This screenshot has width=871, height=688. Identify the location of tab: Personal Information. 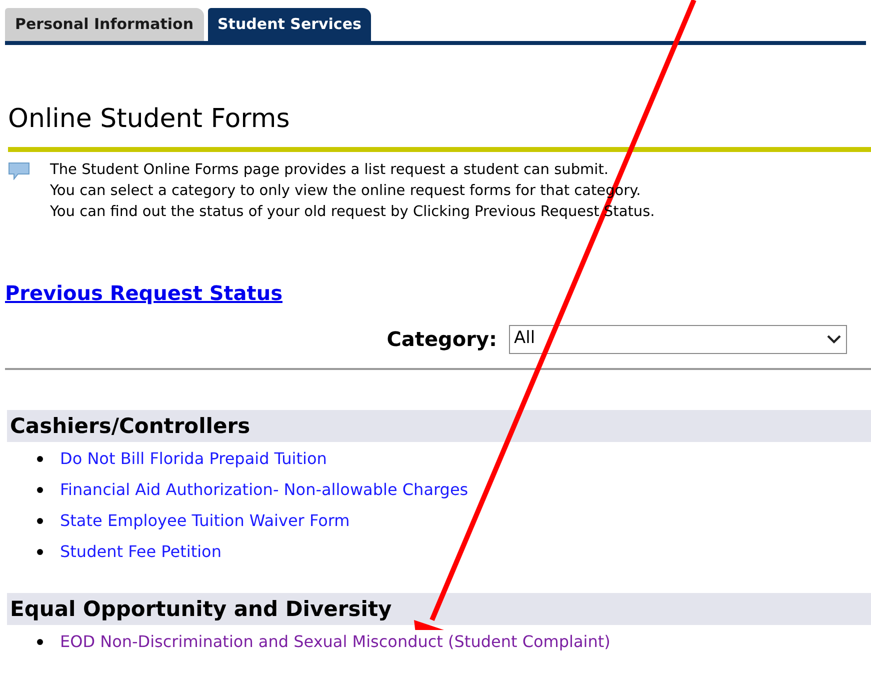
(104, 24).